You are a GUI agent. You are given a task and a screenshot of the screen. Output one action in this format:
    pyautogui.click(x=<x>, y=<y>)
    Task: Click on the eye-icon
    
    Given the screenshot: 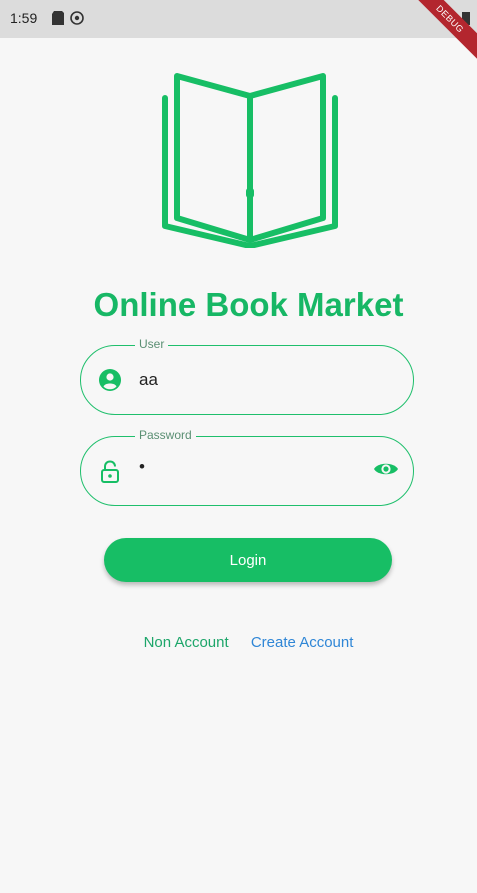 What is the action you would take?
    pyautogui.click(x=386, y=471)
    